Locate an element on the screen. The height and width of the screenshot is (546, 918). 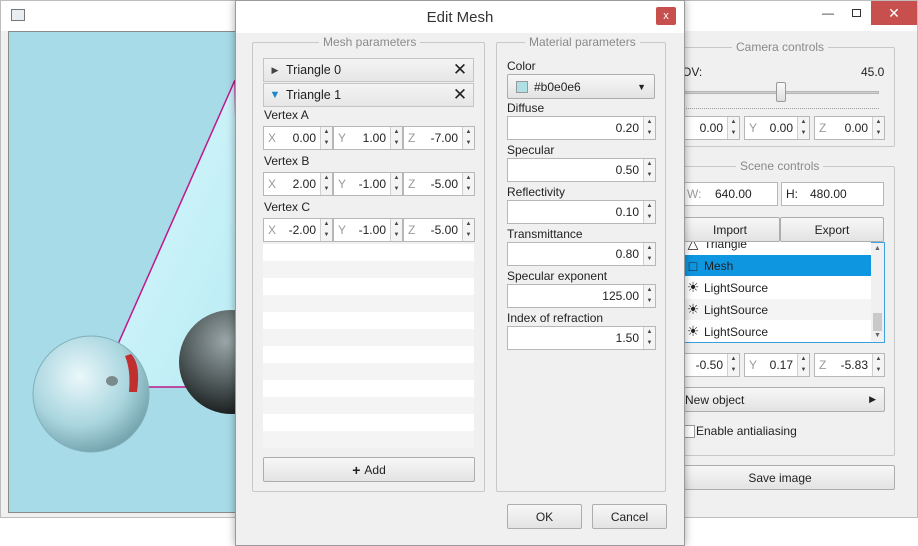
chevron-down-icon: ▼ is located at coordinates (641, 86).